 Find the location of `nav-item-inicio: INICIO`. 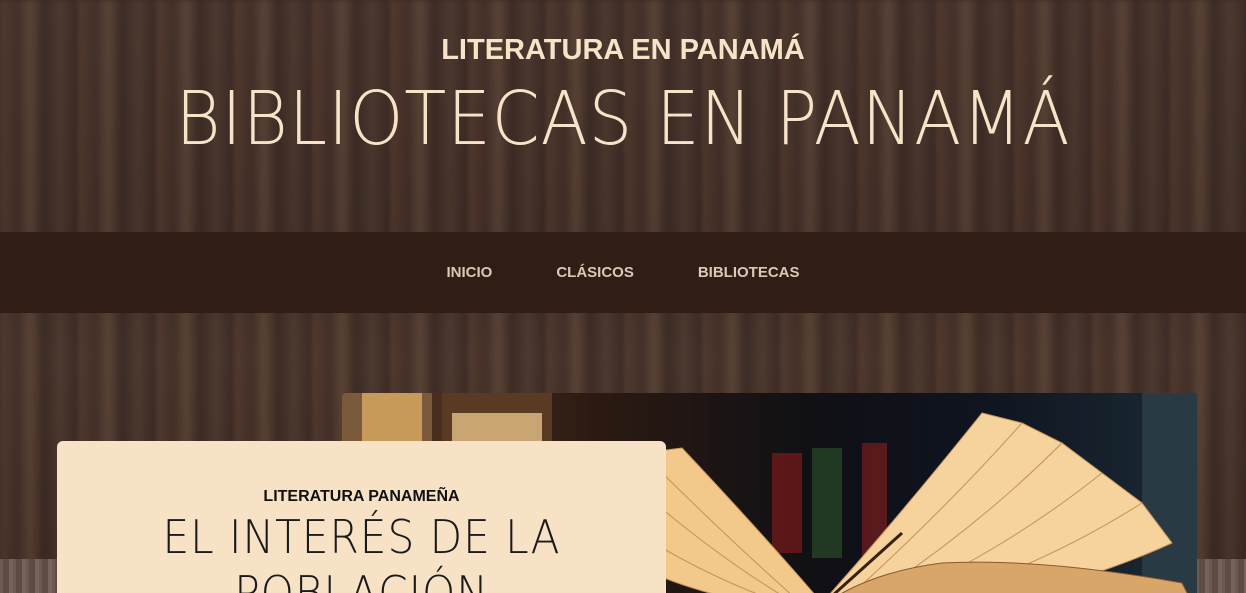

nav-item-inicio: INICIO is located at coordinates (469, 272).